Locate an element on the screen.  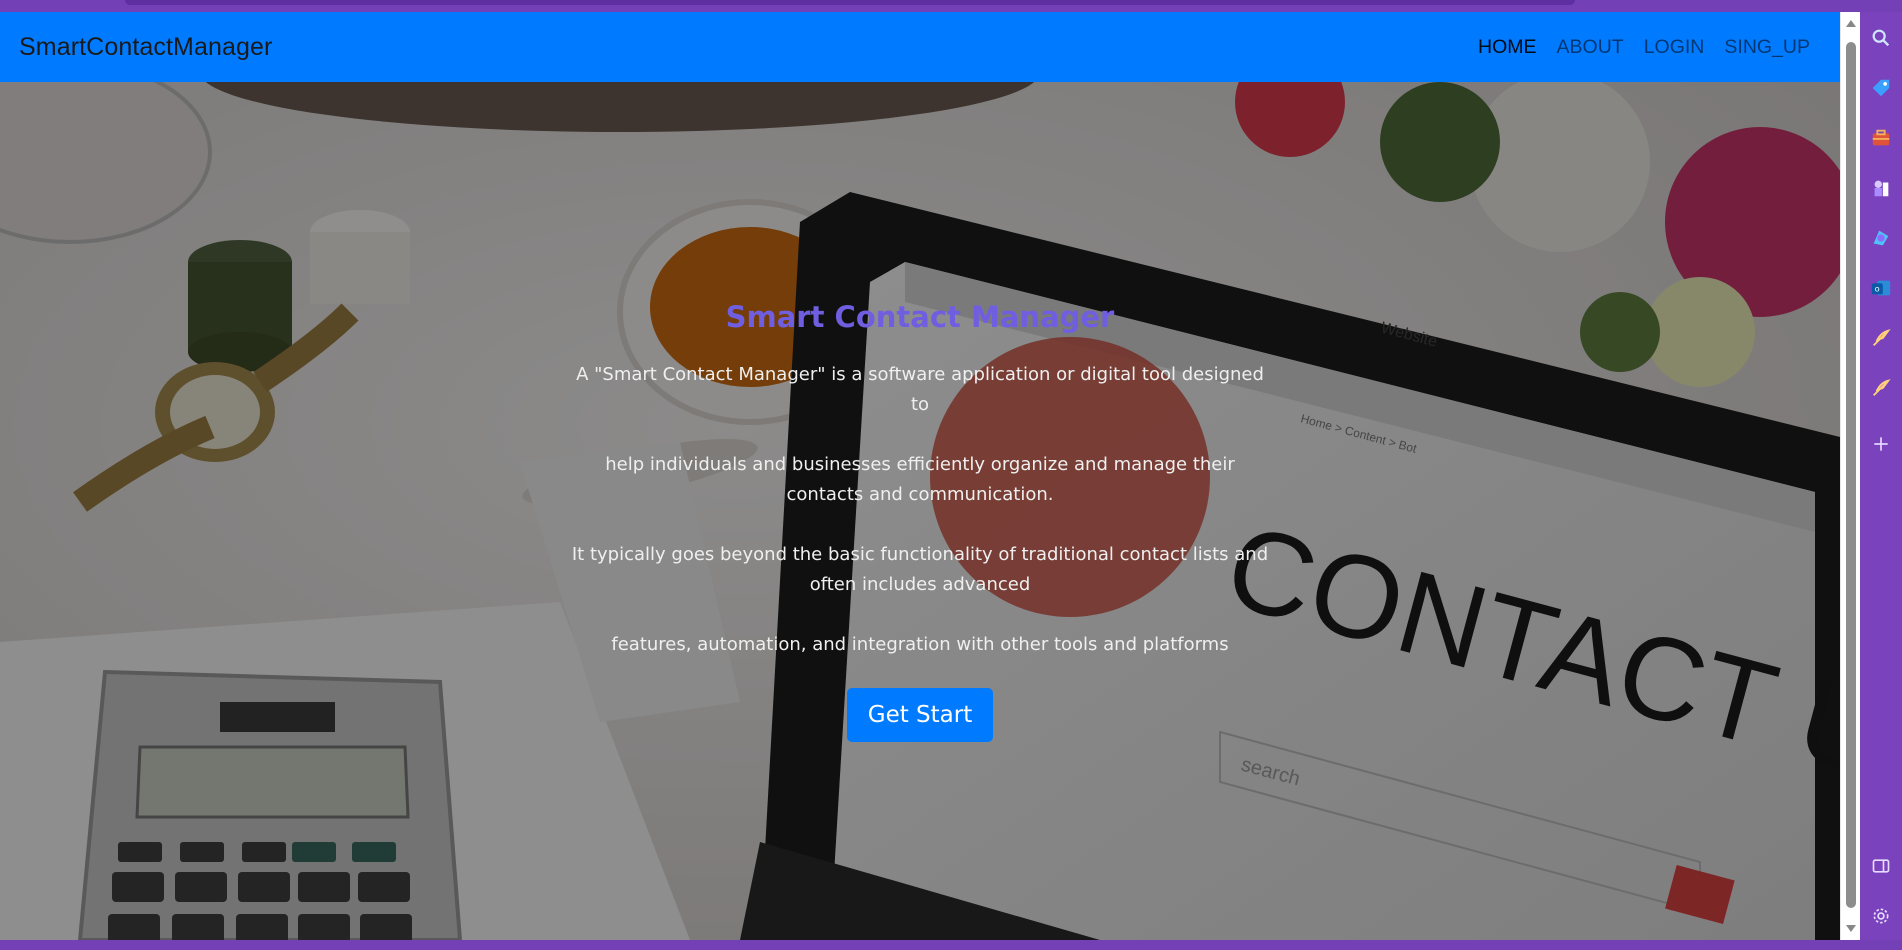
nav-home-link: HOME is located at coordinates (1507, 47).